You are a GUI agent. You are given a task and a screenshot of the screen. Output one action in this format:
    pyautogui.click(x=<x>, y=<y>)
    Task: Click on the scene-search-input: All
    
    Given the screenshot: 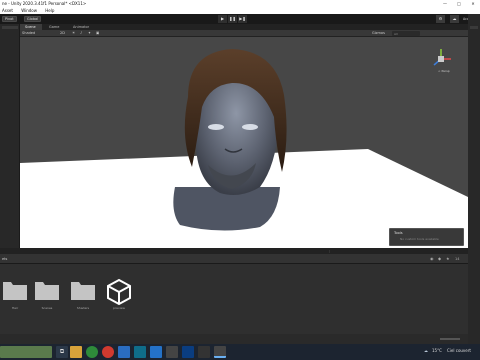 What is the action you would take?
    pyautogui.click(x=406, y=33)
    